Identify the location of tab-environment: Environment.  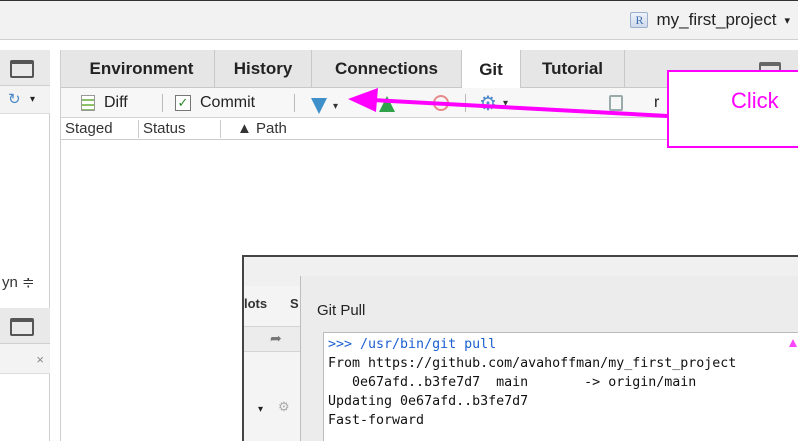
(142, 69).